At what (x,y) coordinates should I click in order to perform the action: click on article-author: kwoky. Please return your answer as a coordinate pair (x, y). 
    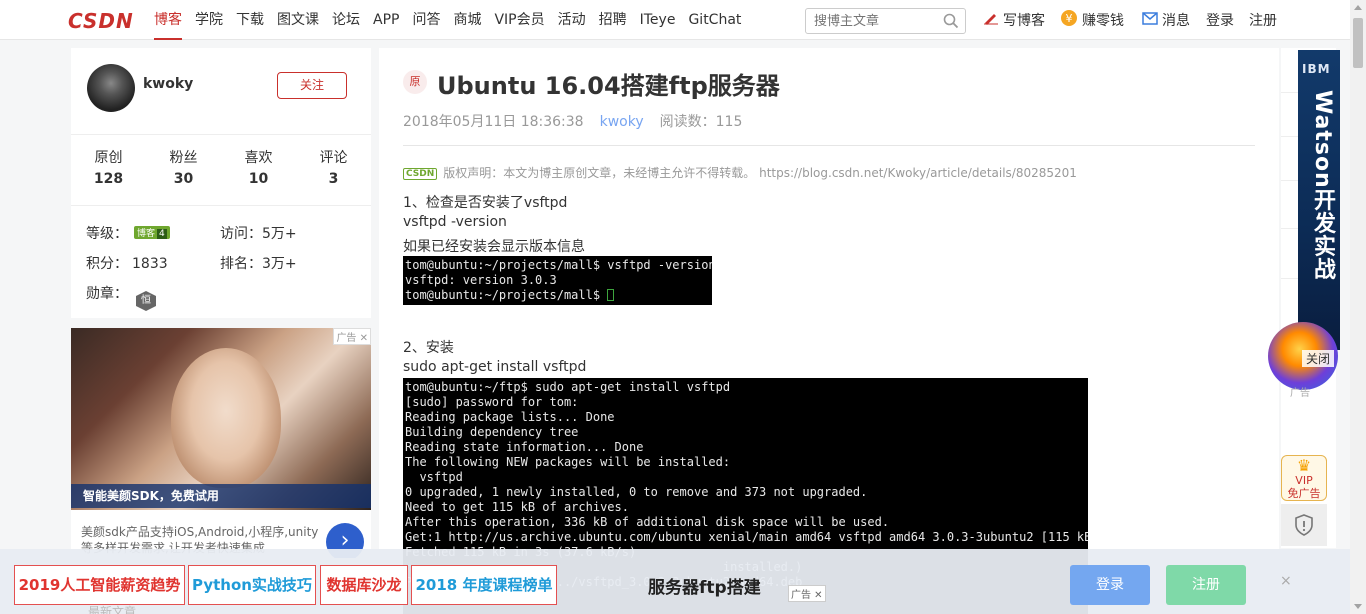
    Looking at the image, I should click on (622, 122).